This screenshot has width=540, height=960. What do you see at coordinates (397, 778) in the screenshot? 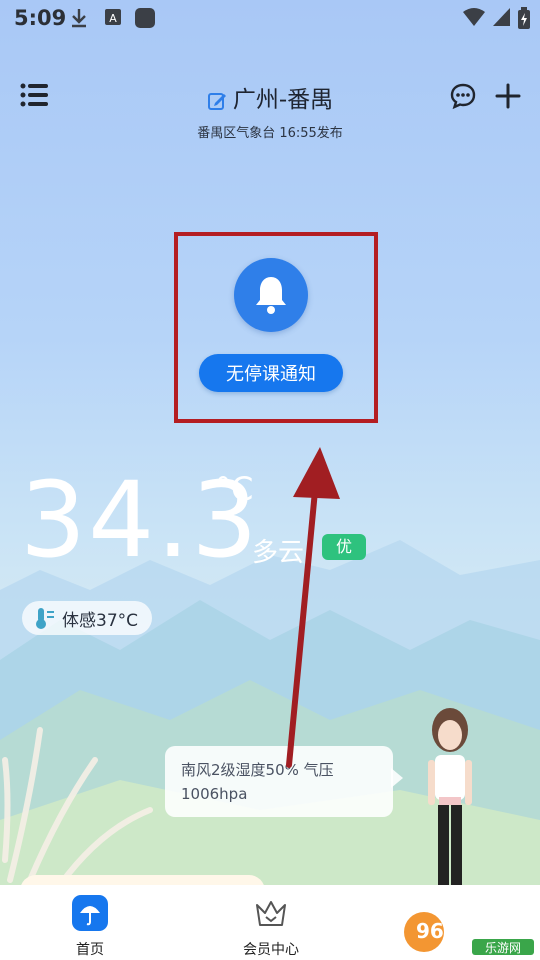
I see `bubble-tail` at bounding box center [397, 778].